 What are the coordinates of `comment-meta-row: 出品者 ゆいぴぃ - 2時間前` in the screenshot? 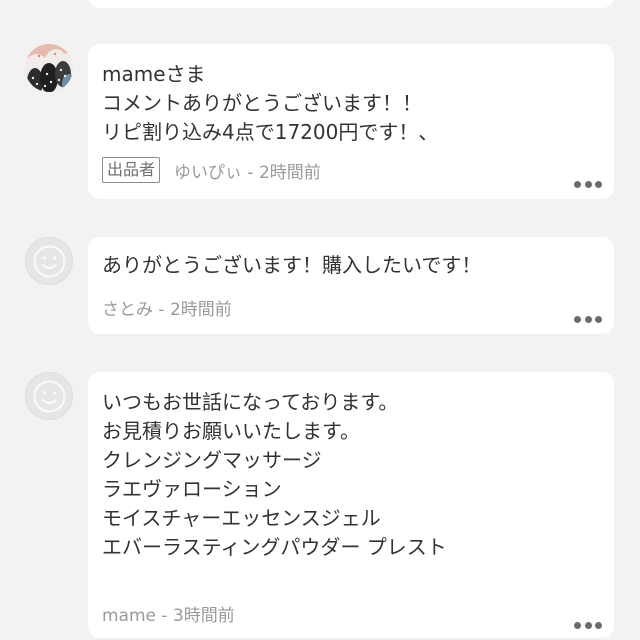 It's located at (351, 170).